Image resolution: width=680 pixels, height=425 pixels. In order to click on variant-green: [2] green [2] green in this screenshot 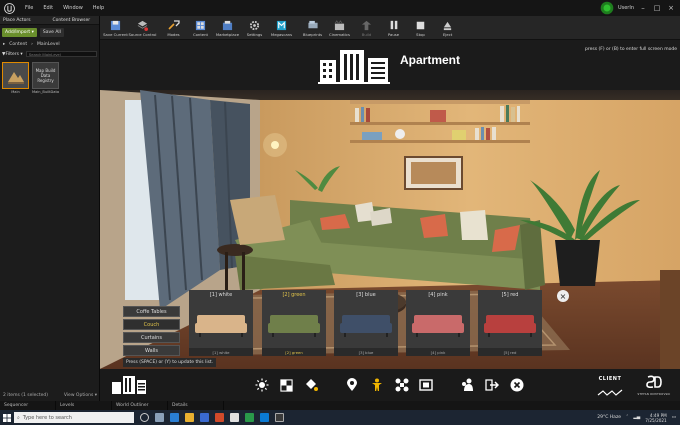, I will do `click(294, 323)`.